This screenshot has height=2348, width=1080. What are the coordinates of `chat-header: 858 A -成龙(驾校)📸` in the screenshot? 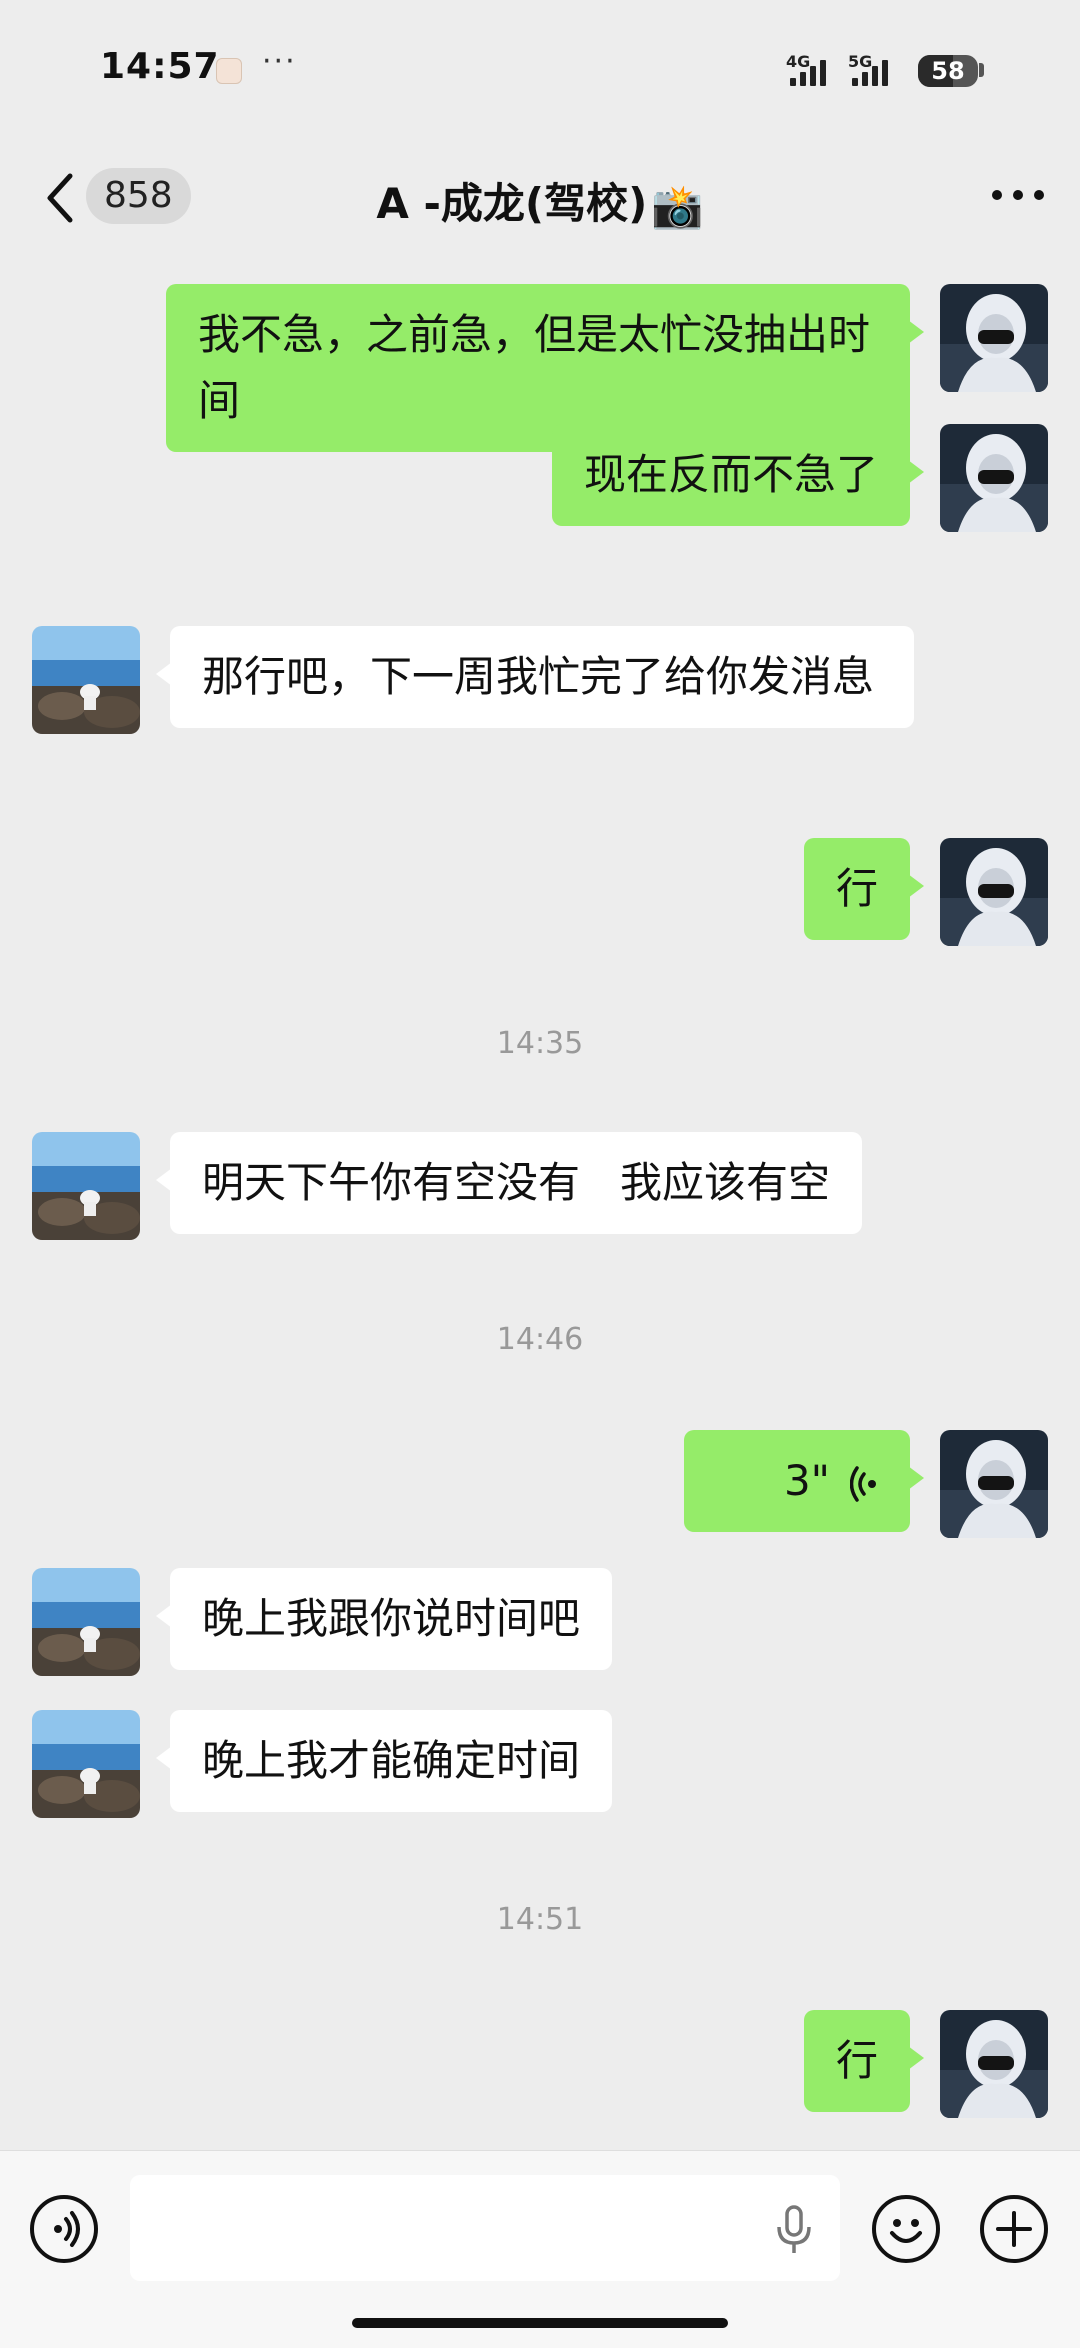 It's located at (540, 200).